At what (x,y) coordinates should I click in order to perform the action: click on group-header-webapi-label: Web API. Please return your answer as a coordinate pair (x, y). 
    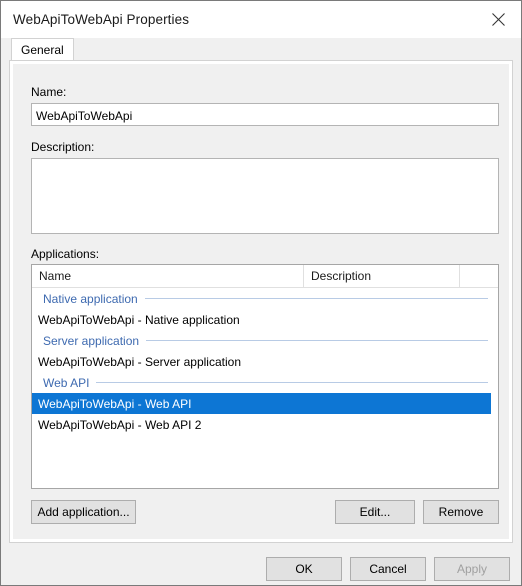
    Looking at the image, I should click on (66, 382).